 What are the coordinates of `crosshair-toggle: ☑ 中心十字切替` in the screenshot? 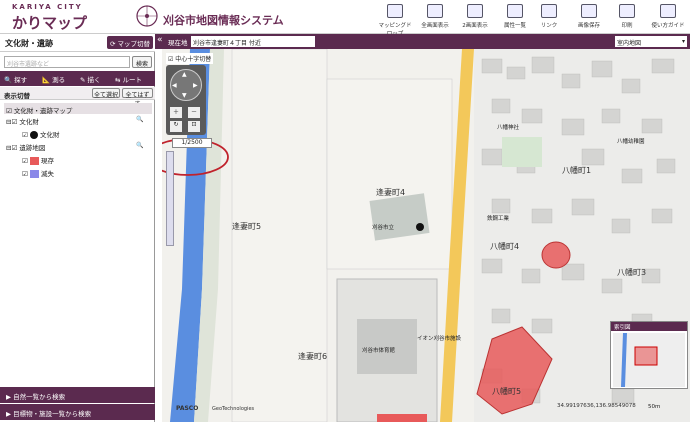 It's located at (190, 58).